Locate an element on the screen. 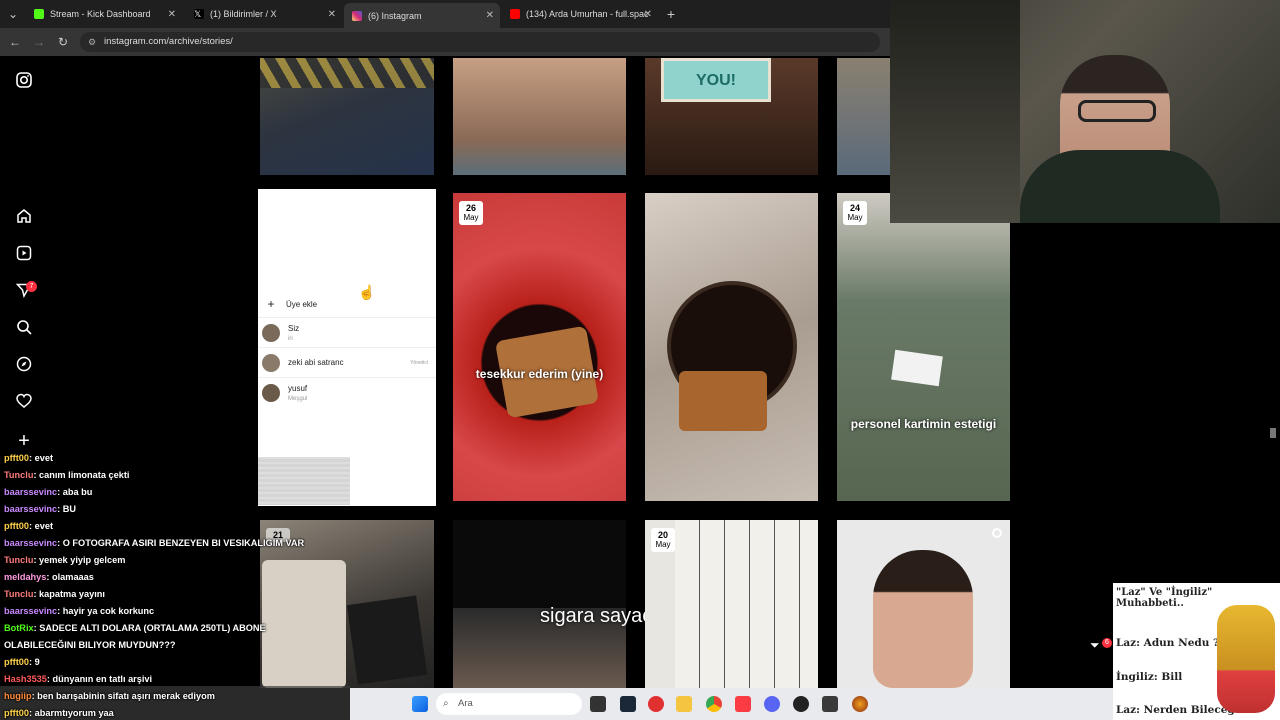 Image resolution: width=1280 pixels, height=720 pixels. home-icon is located at coordinates (24, 218).